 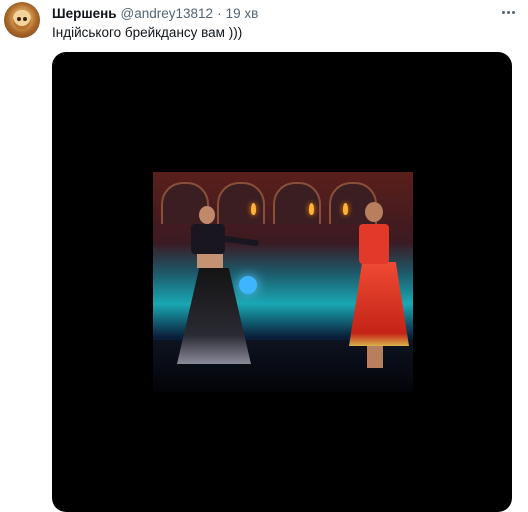 I want to click on more-dots-icon, so click(x=508, y=12).